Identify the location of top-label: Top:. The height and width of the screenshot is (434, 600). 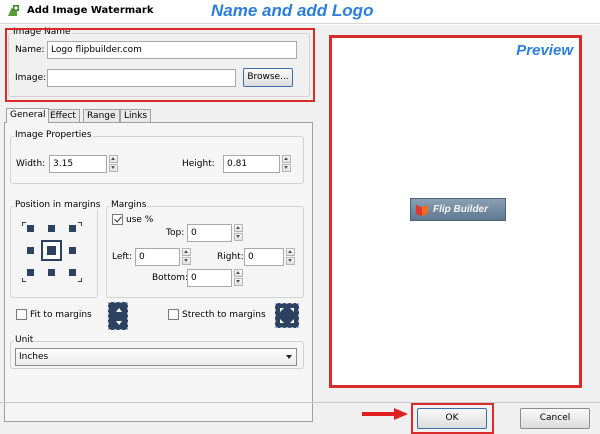
(175, 233).